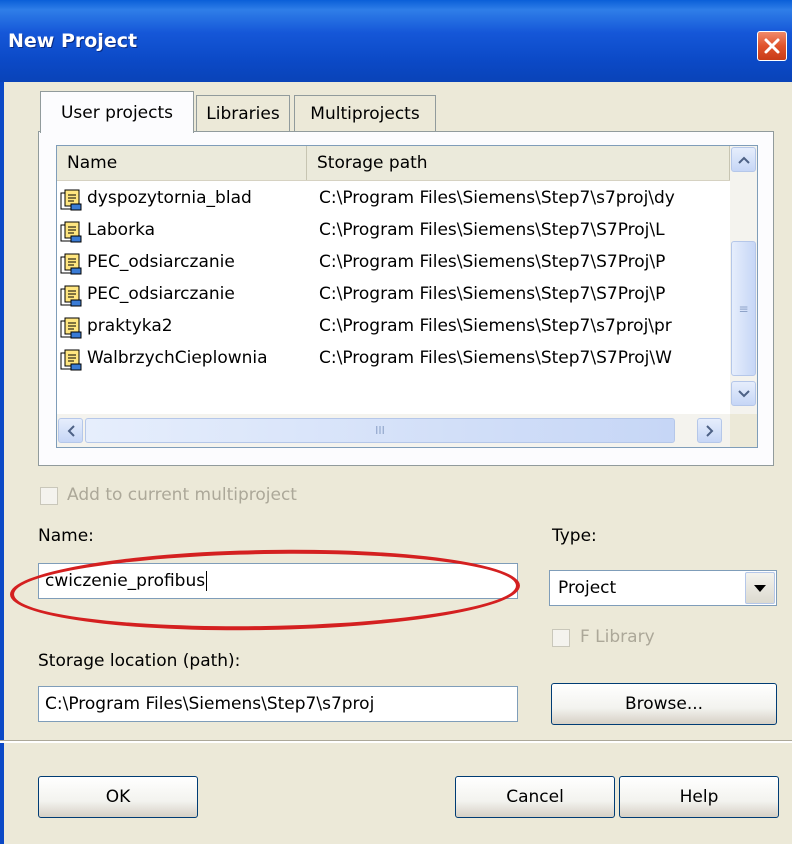 Image resolution: width=792 pixels, height=844 pixels. Describe the element at coordinates (207, 581) in the screenshot. I see `text-caret` at that location.